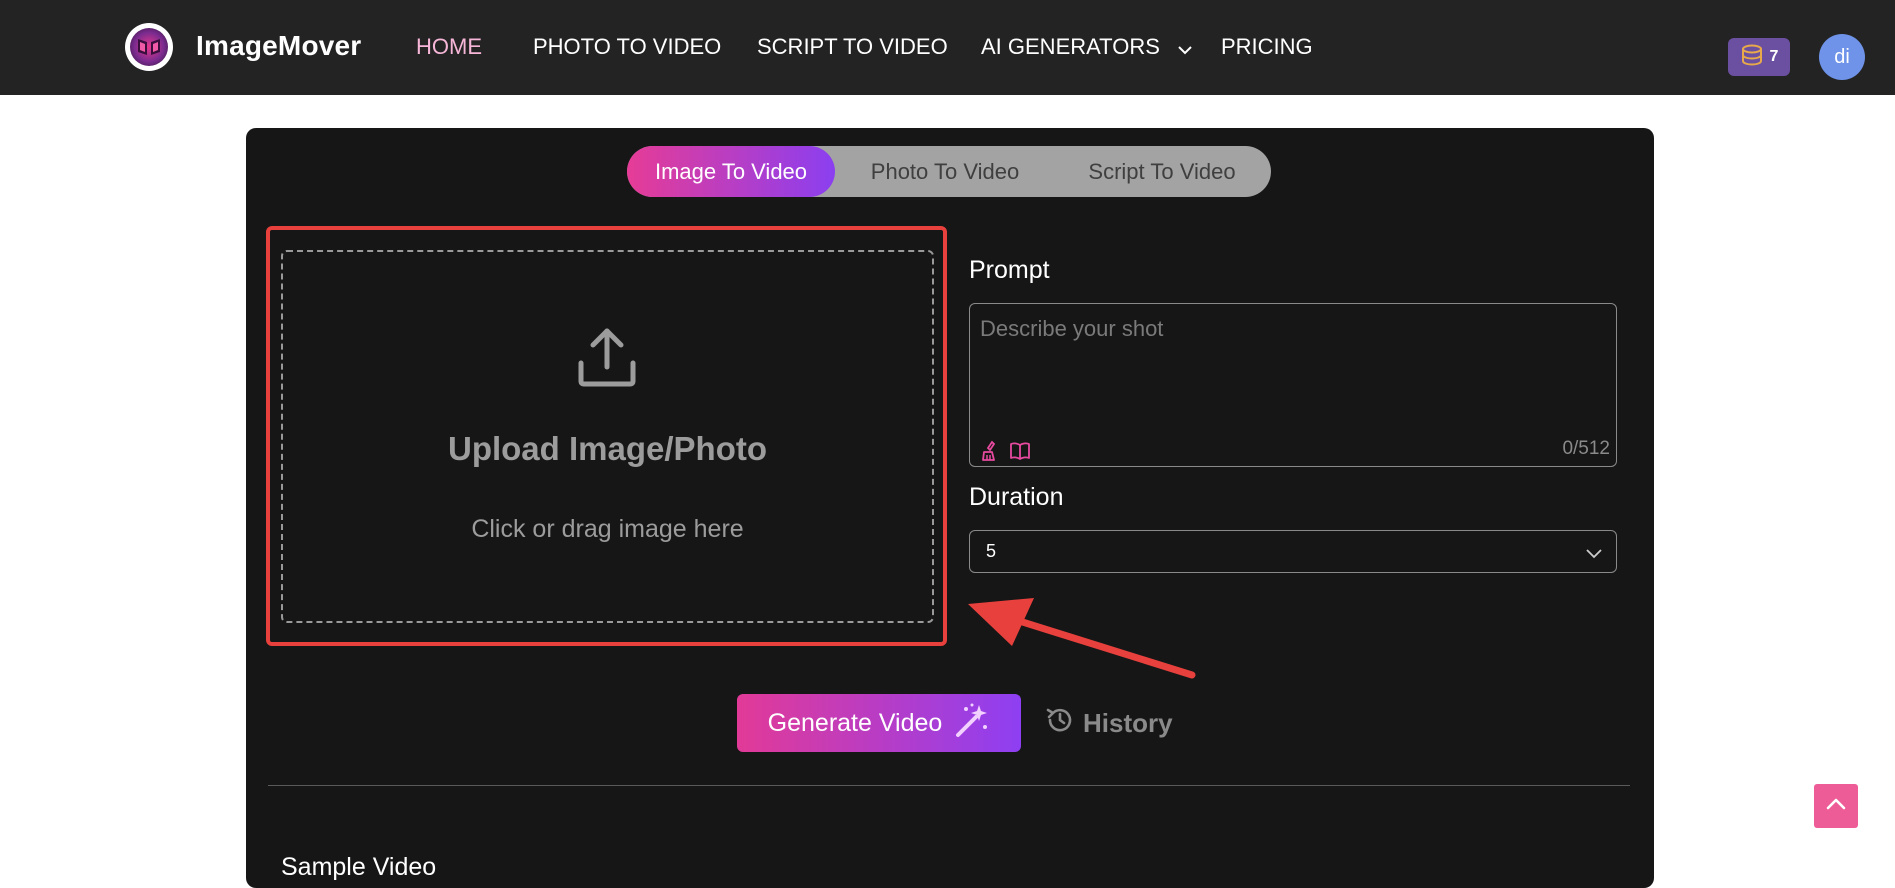  I want to click on nav-link-script-to-video: SCRIPT TO VIDEO, so click(852, 47).